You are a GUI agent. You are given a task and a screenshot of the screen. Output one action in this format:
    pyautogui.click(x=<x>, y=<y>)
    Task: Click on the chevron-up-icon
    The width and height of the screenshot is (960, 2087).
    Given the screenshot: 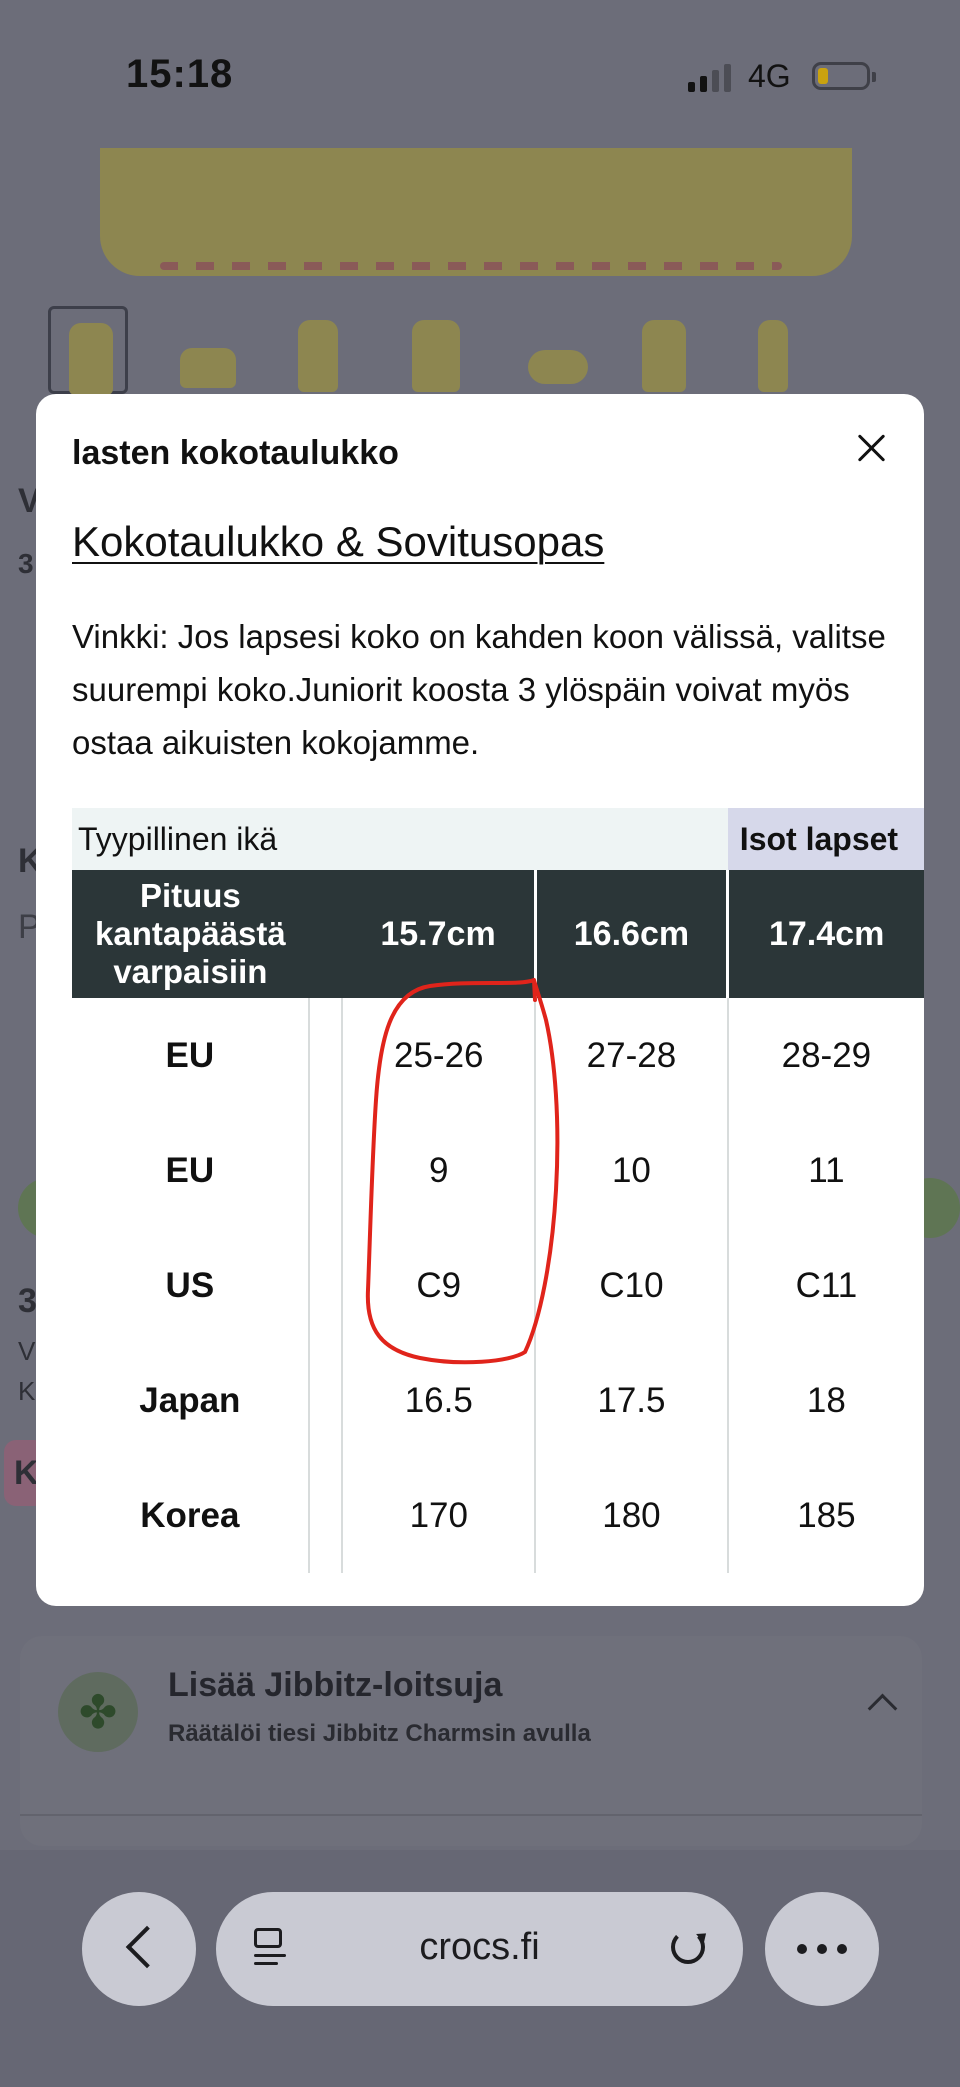 What is the action you would take?
    pyautogui.click(x=882, y=1708)
    